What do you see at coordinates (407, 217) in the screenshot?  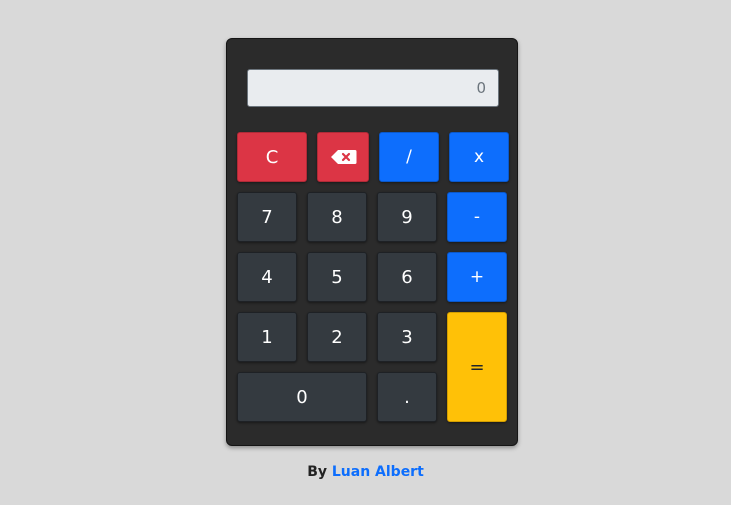 I see `digit-9-button: 9` at bounding box center [407, 217].